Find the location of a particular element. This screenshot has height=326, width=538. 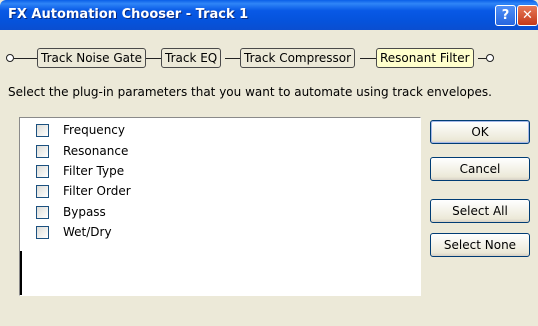

chain-node-track-compressor: Track Compressor is located at coordinates (298, 58).